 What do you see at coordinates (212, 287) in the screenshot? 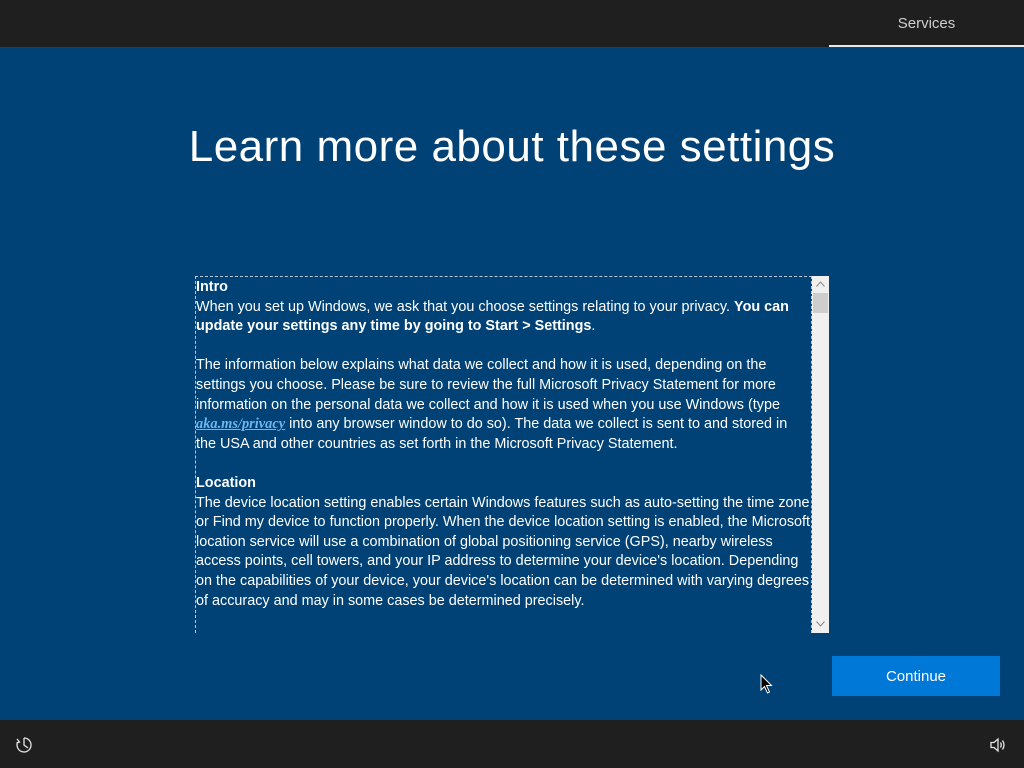
I see `section-heading-intro: Intro` at bounding box center [212, 287].